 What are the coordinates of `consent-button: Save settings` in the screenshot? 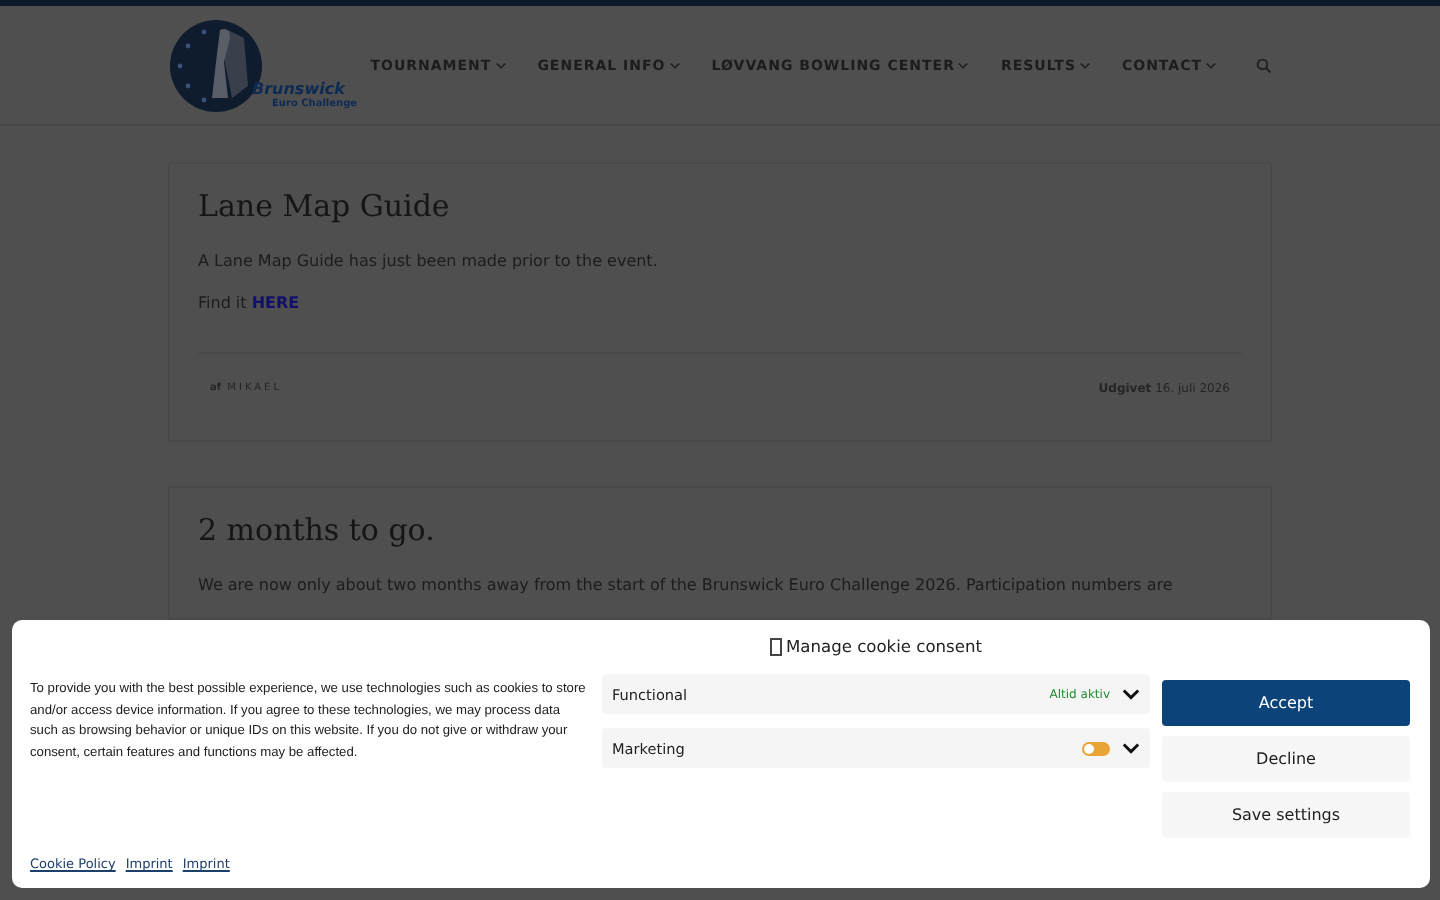 It's located at (1286, 815).